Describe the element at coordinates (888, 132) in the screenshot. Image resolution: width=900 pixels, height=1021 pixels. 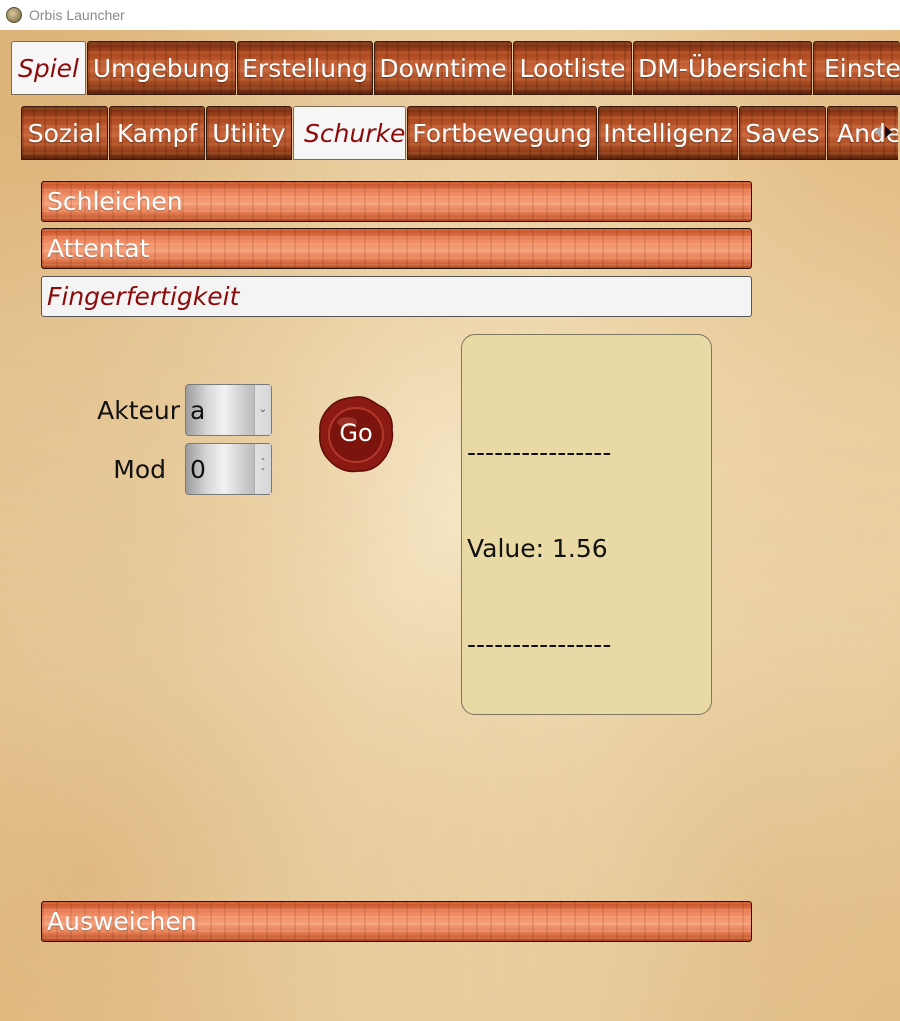
I see `scroll-right-icon` at that location.